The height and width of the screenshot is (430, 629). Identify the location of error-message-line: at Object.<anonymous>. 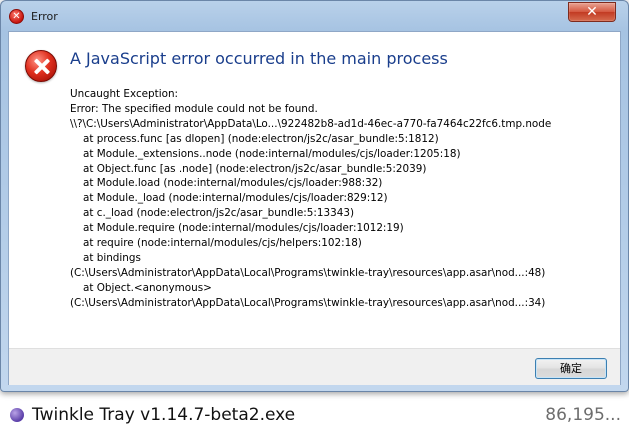
(147, 287).